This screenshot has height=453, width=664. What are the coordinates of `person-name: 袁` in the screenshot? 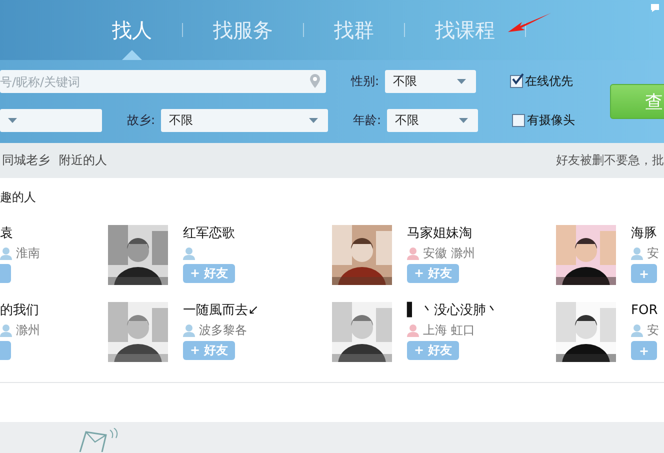 It's located at (6, 233).